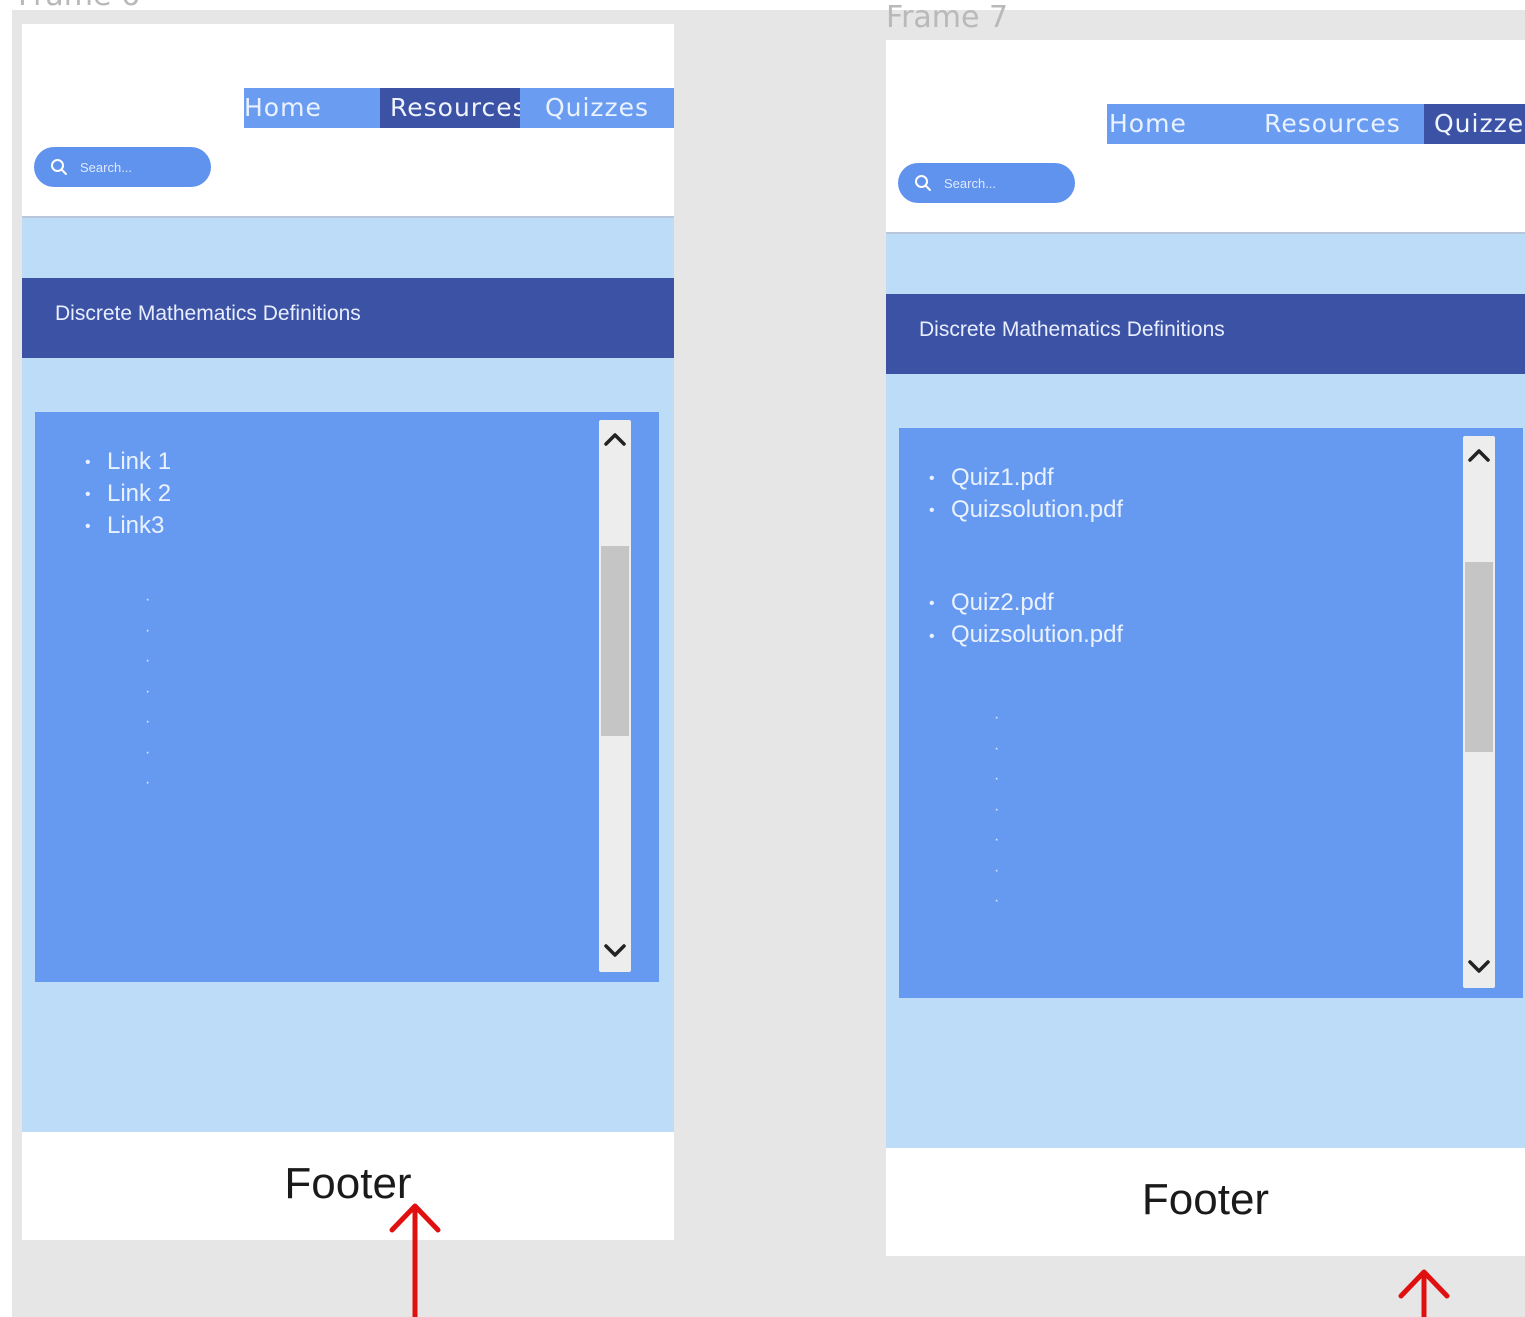 The width and height of the screenshot is (1525, 1317). Describe the element at coordinates (139, 494) in the screenshot. I see `list-item-label: Link 2` at that location.